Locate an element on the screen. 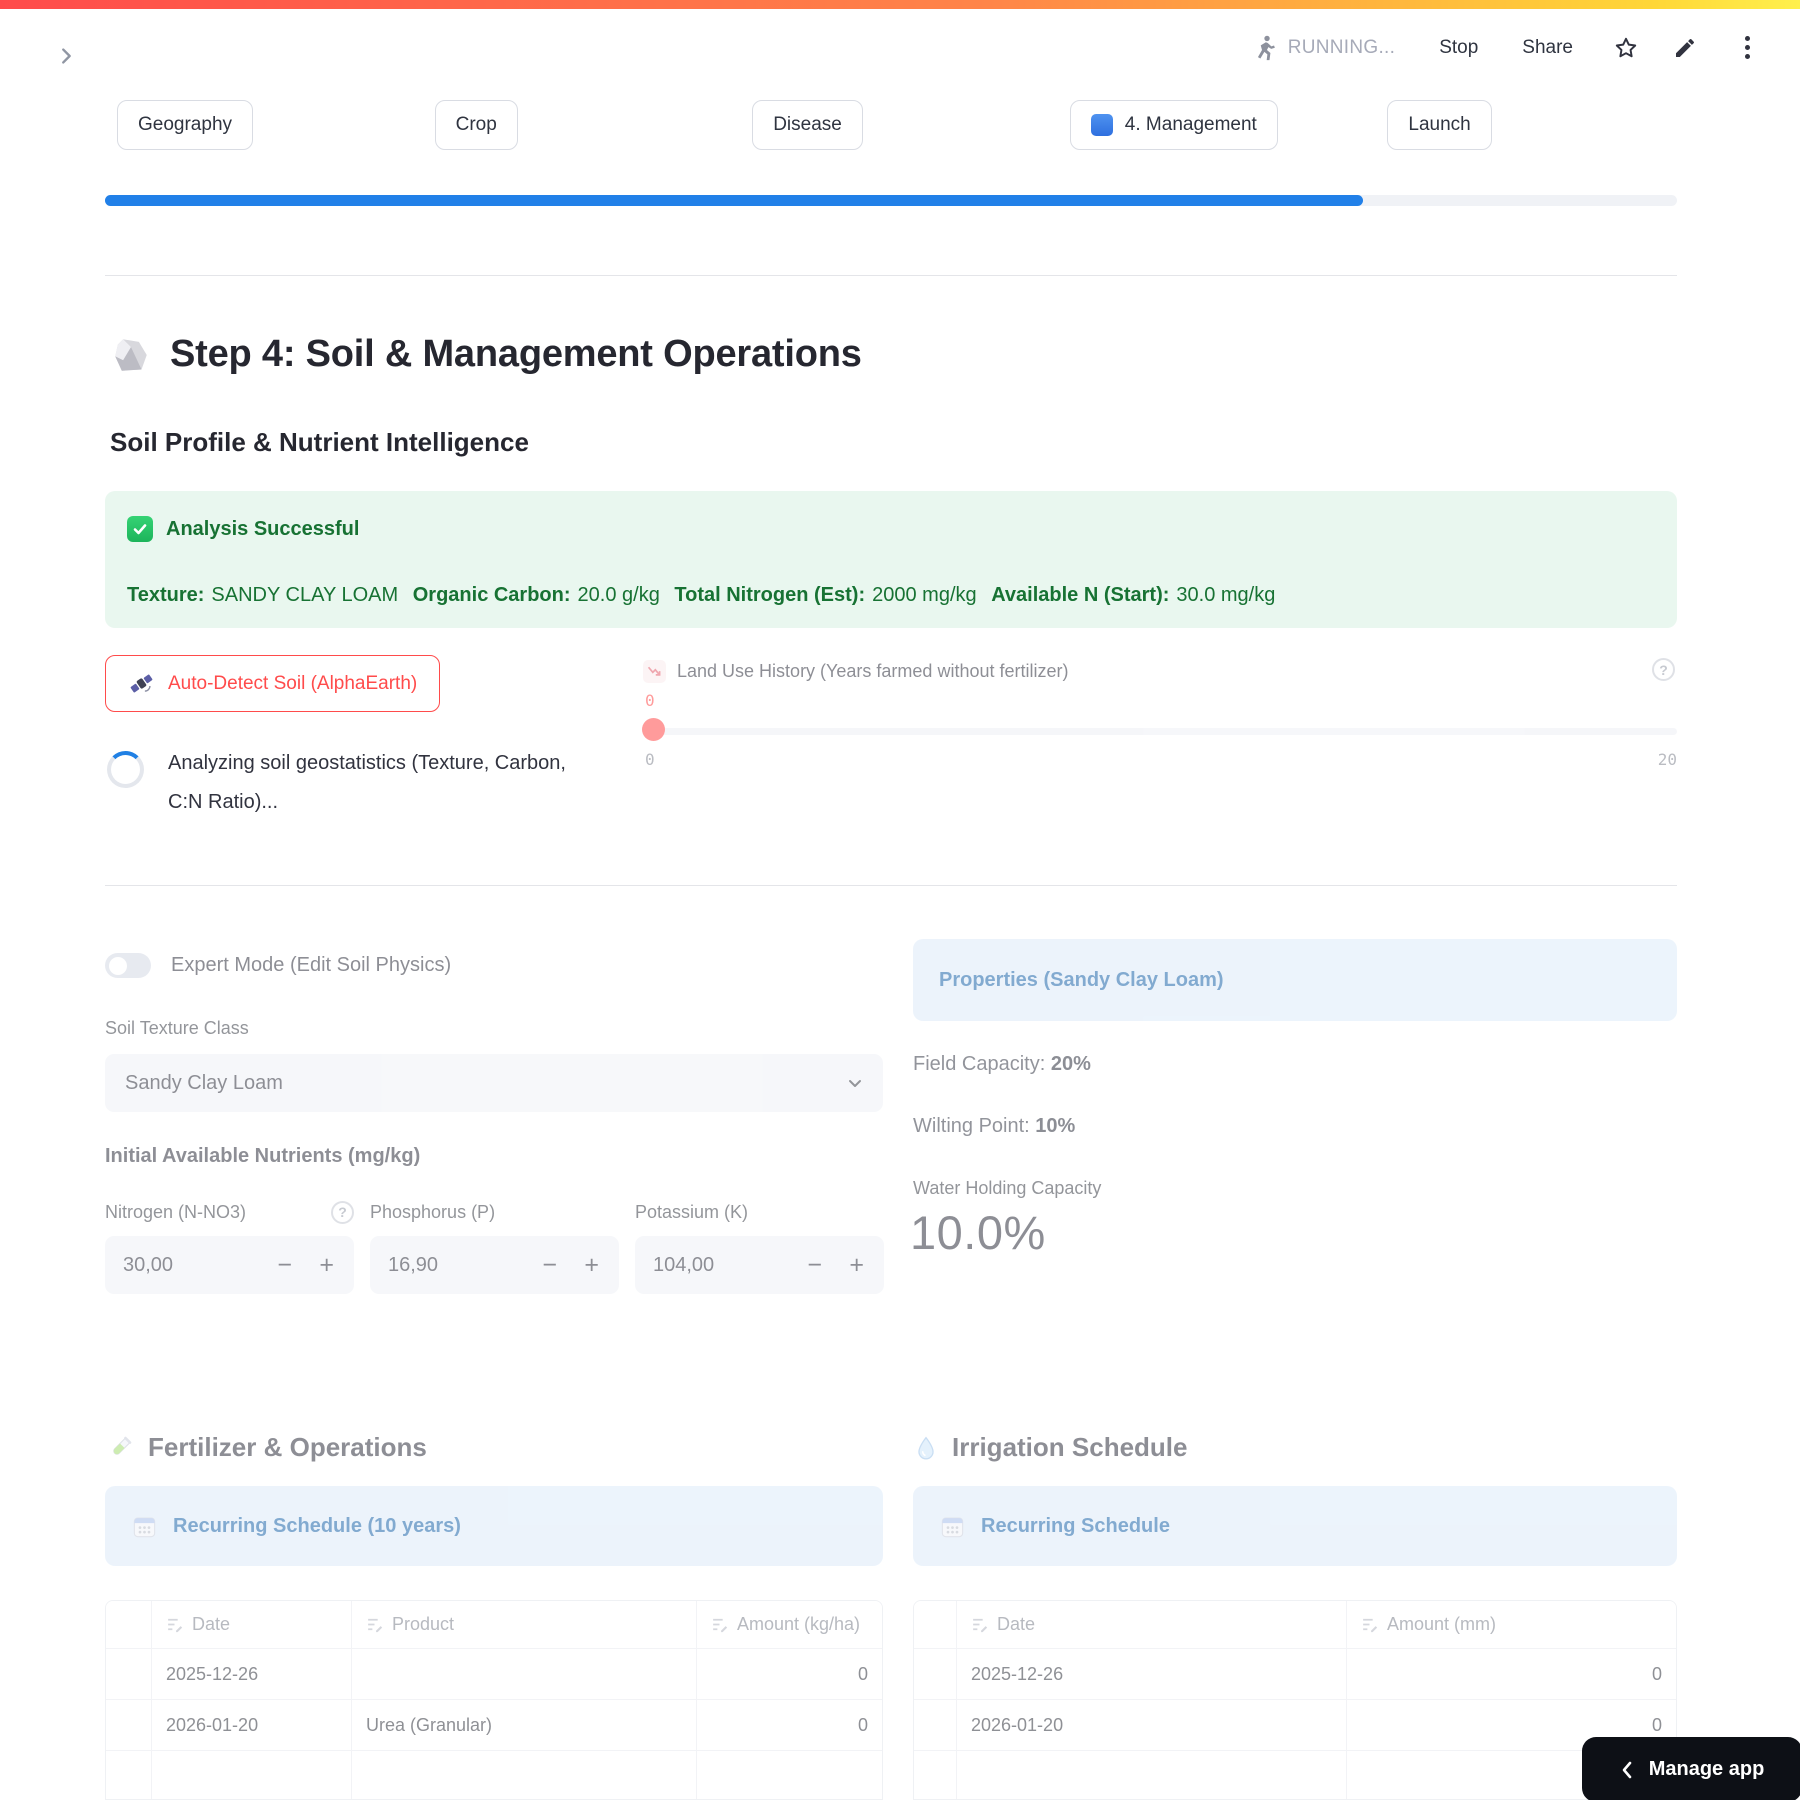 This screenshot has height=1800, width=1800. potassium-input: 104,00 − + is located at coordinates (759, 1265).